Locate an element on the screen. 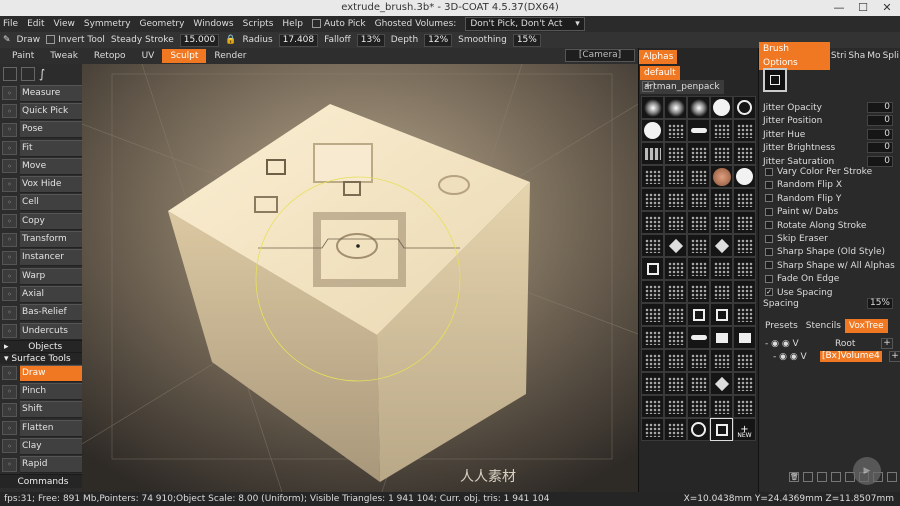 This screenshot has width=900, height=506. tool-draw: ◦ Draw is located at coordinates (41, 373).